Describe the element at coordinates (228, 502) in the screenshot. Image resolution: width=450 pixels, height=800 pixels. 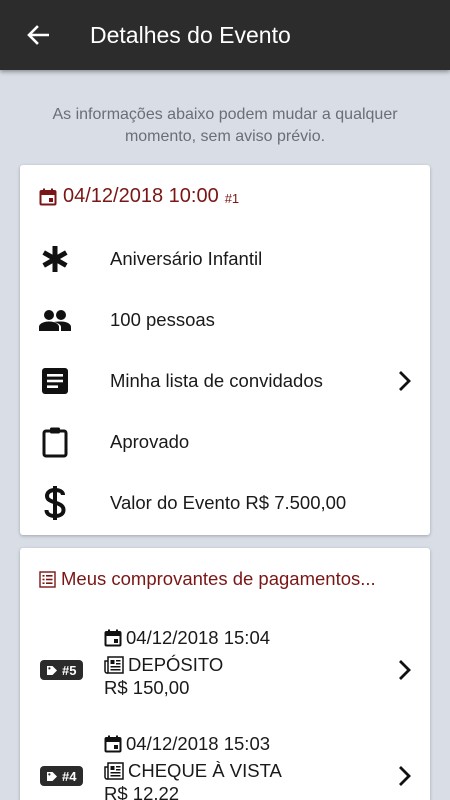
I see `event-value: Valor do Evento R$ 7.500,00` at that location.